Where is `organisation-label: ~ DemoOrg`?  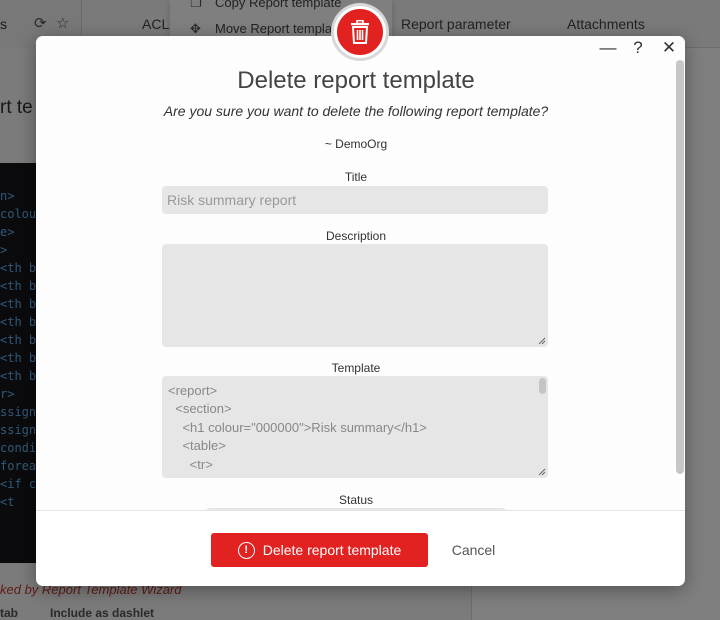
organisation-label: ~ DemoOrg is located at coordinates (356, 144).